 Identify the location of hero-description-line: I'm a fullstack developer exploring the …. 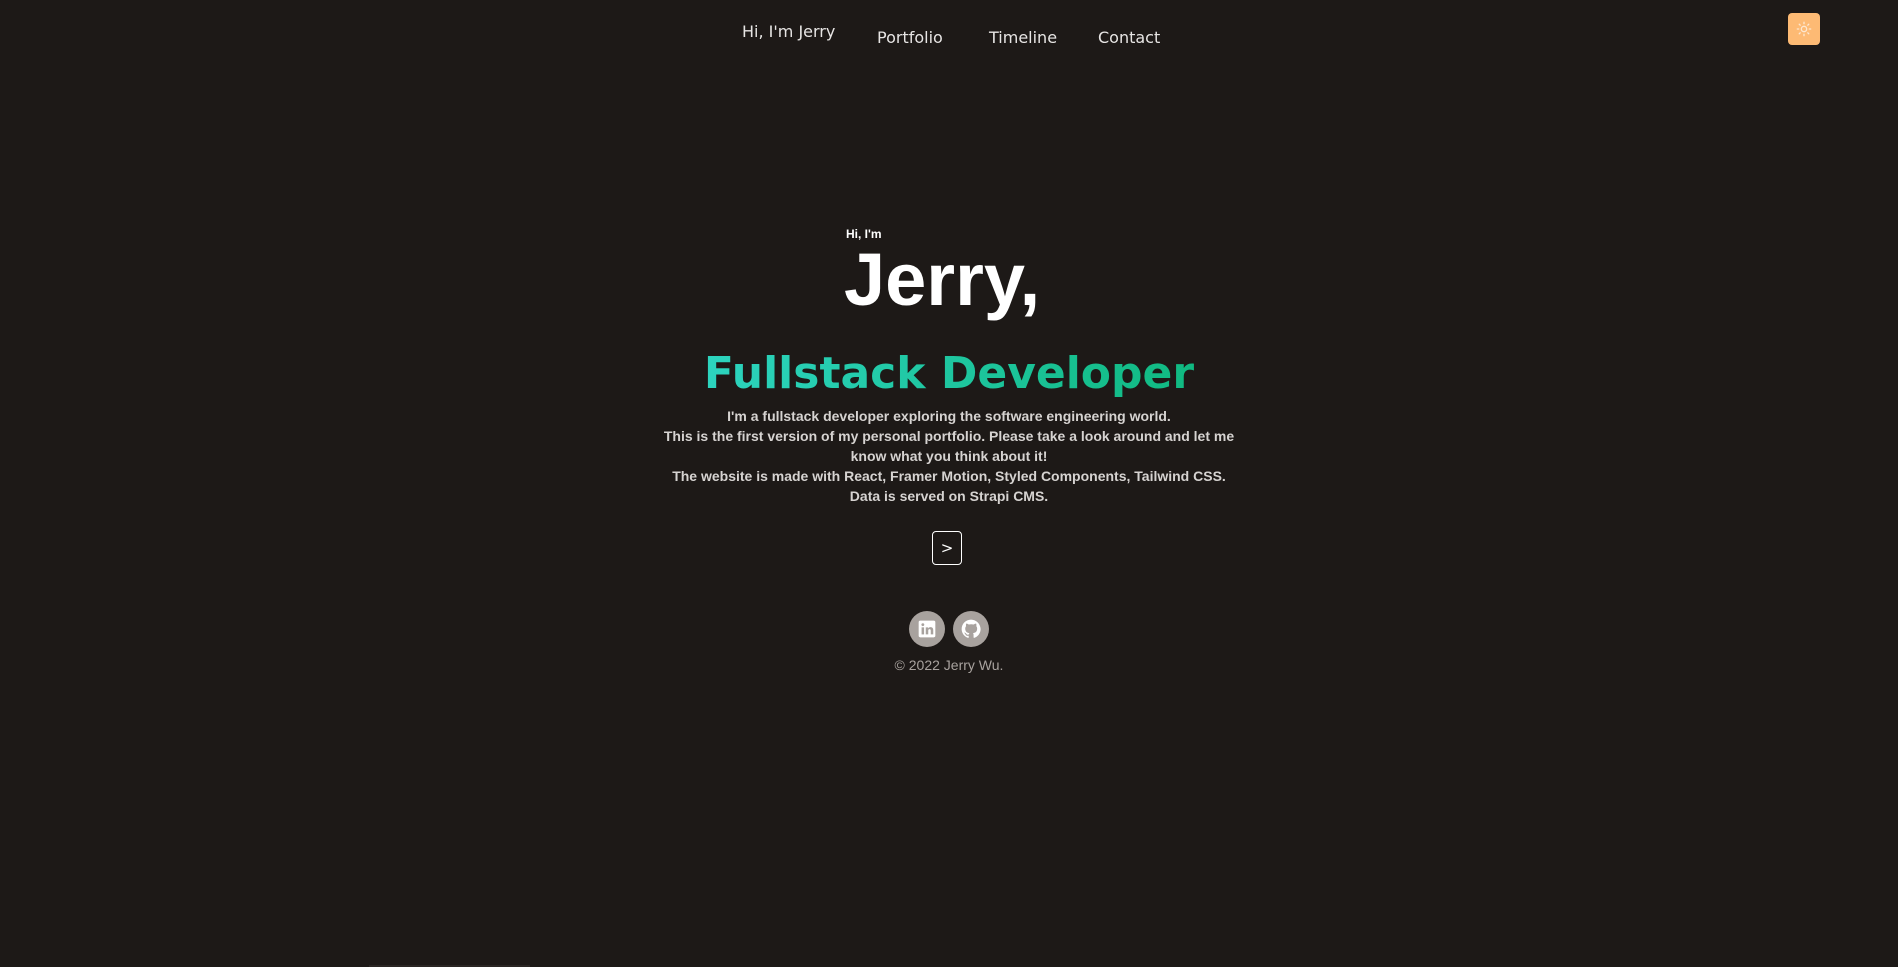
(949, 416).